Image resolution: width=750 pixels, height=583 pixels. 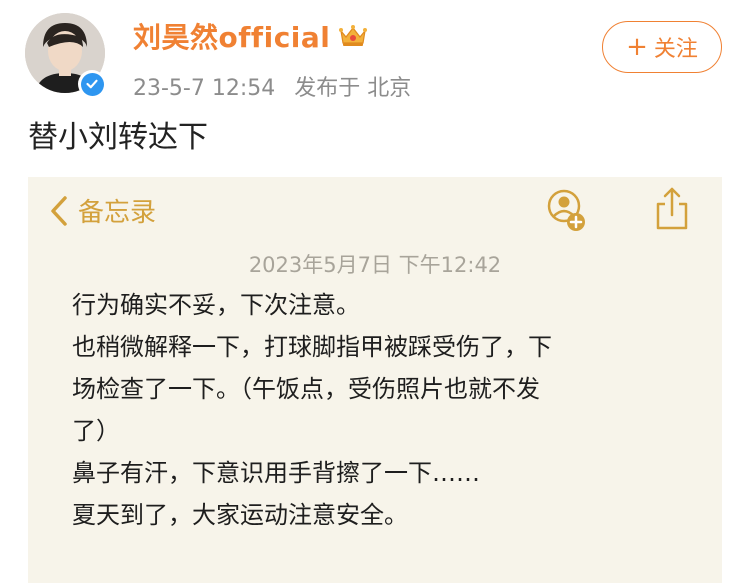 What do you see at coordinates (118, 137) in the screenshot?
I see `post-text: 替小刘转达下` at bounding box center [118, 137].